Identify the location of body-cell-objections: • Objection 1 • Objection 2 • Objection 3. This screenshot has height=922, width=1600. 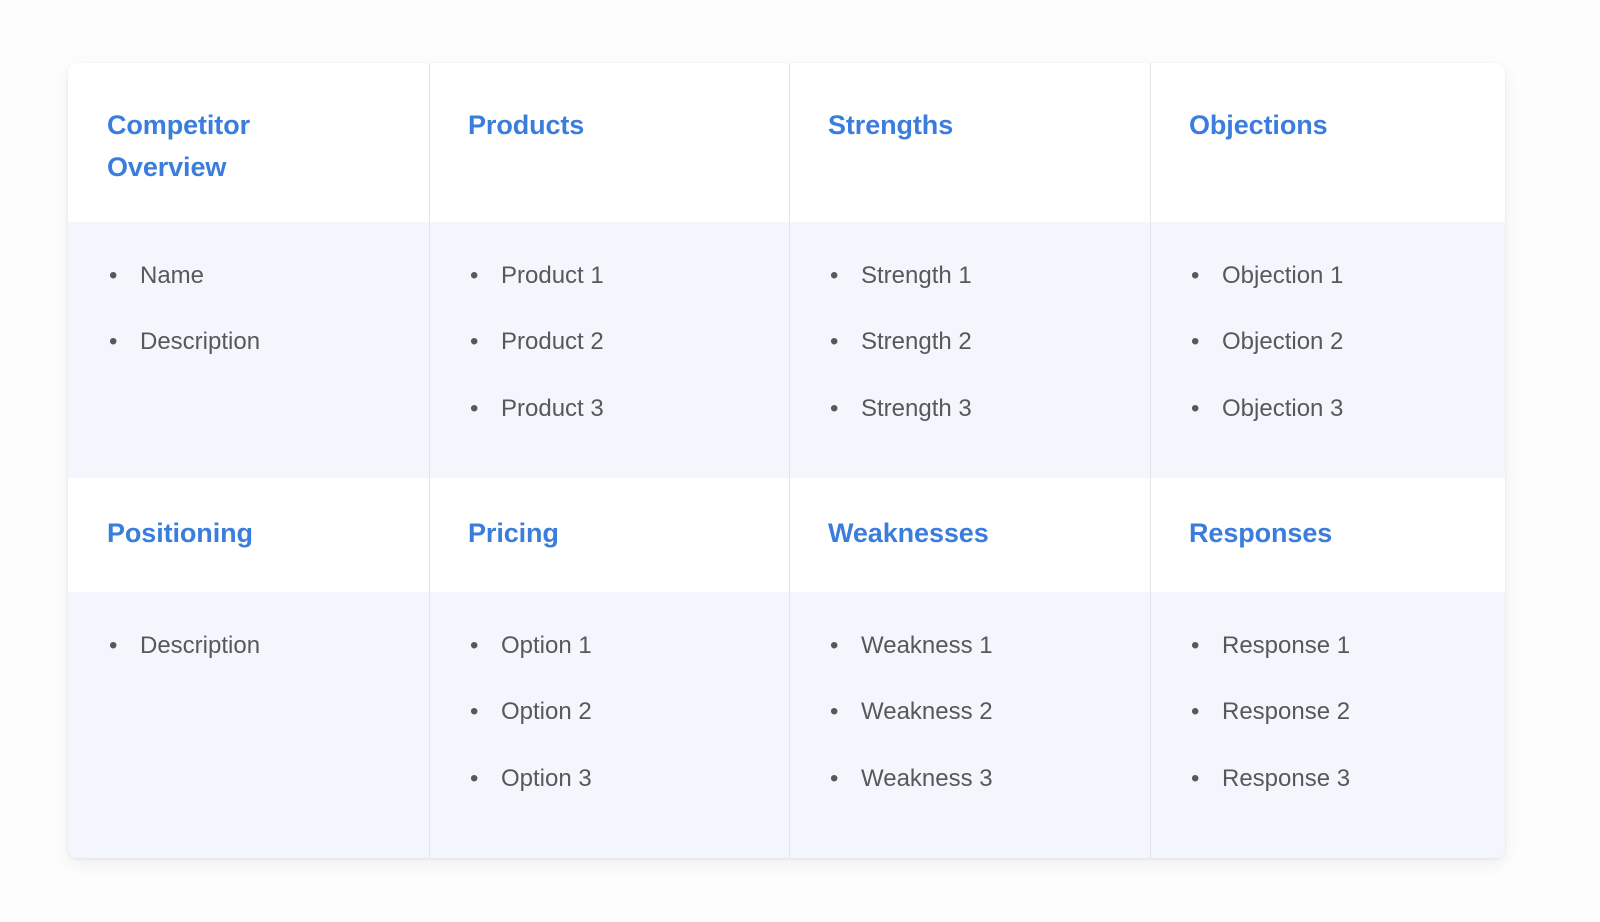
(1327, 350).